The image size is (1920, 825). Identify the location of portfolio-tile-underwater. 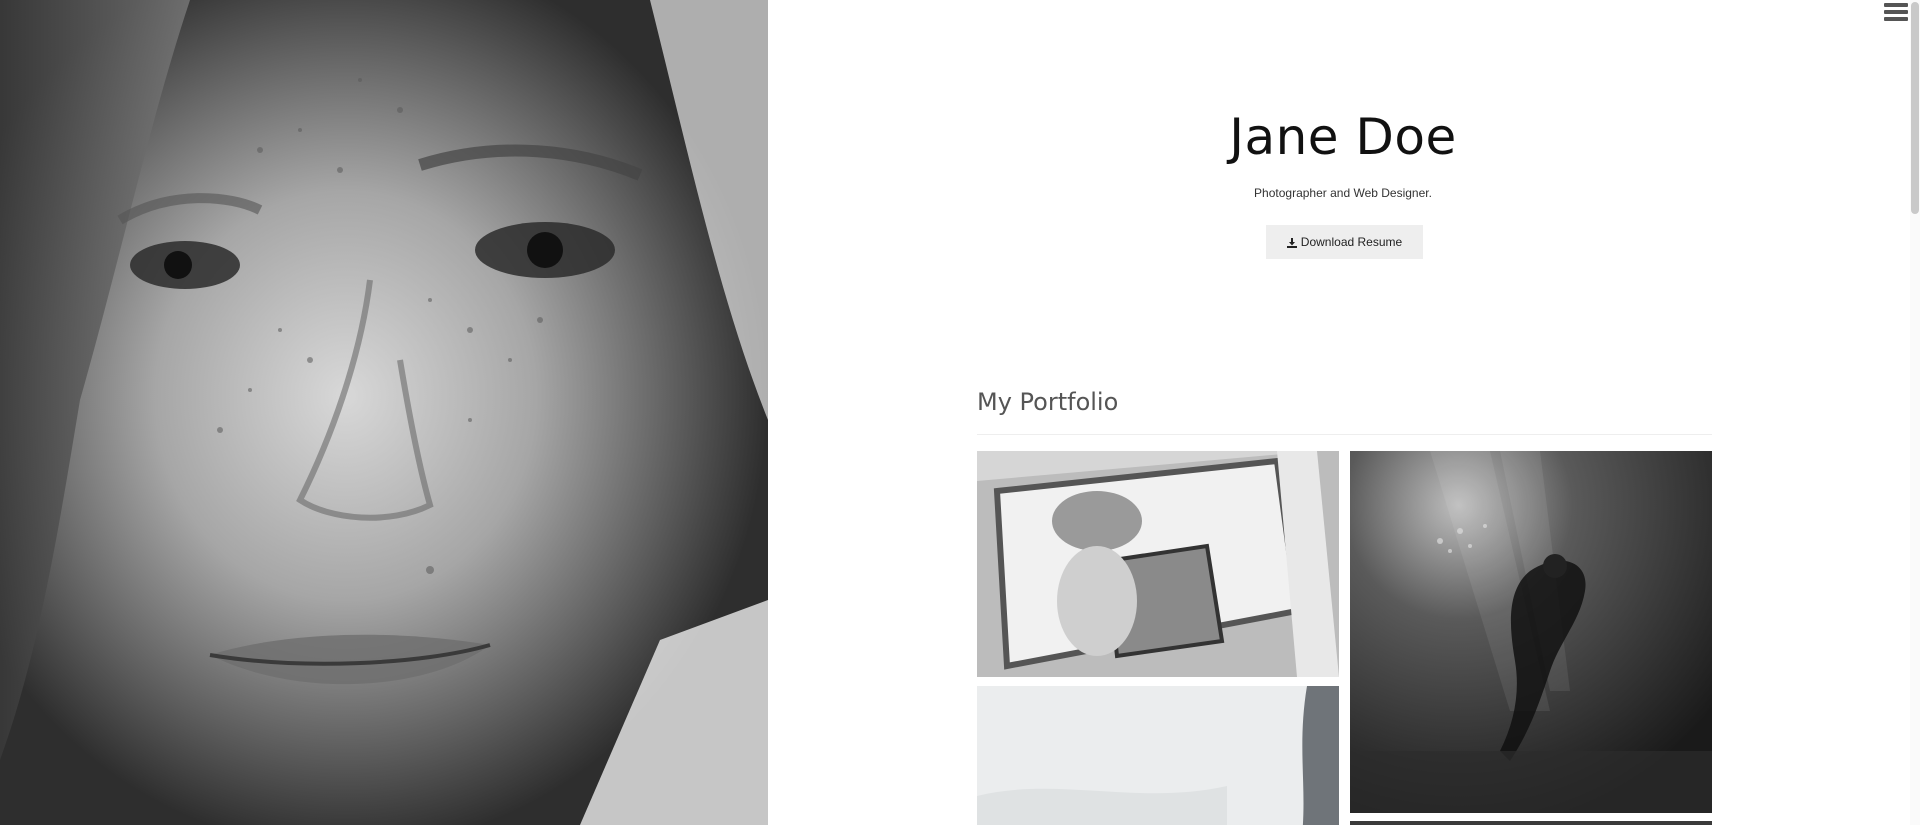
(1531, 632).